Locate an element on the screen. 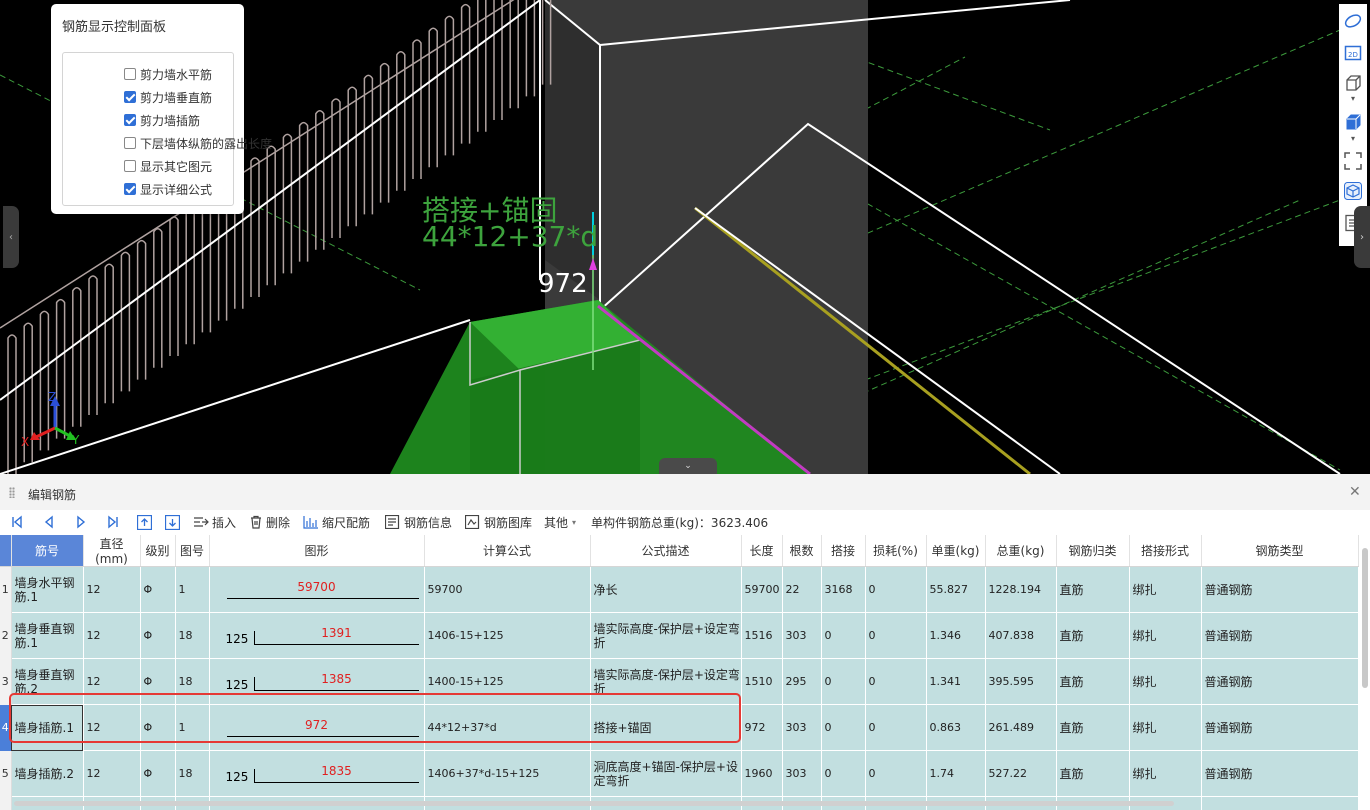  column-header: 直径(mm) is located at coordinates (112, 551).